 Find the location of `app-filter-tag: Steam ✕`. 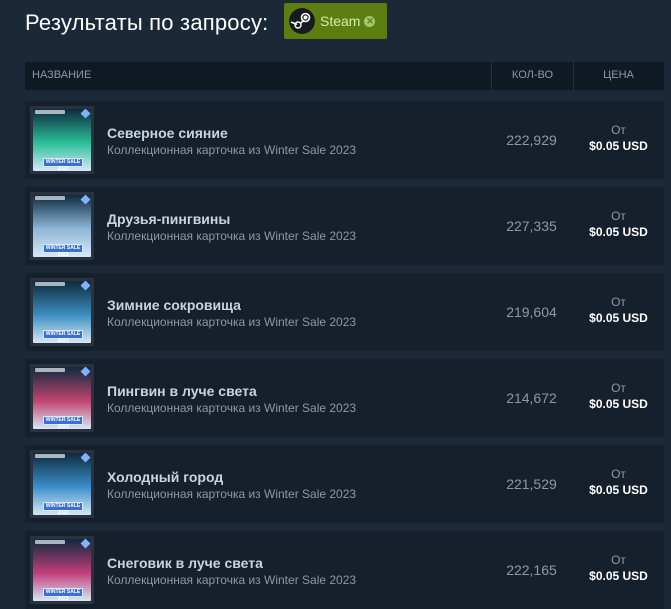

app-filter-tag: Steam ✕ is located at coordinates (335, 21).